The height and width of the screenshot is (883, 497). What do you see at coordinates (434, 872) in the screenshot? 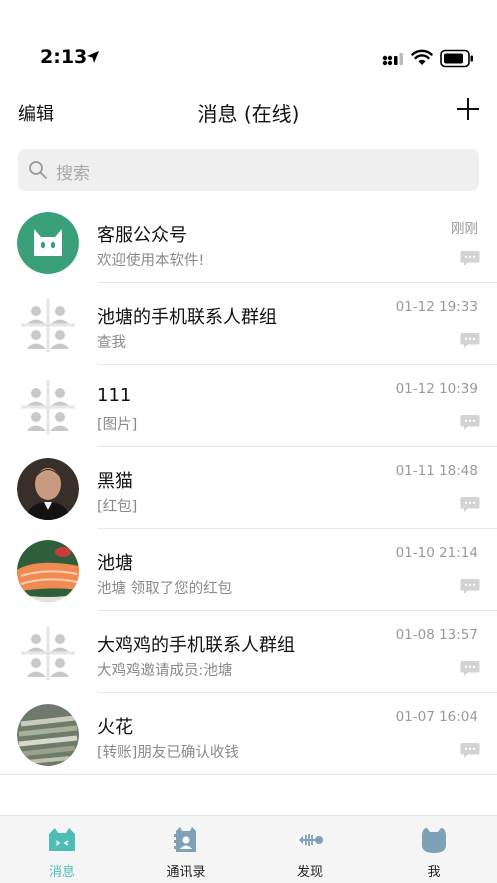
I see `tab-label: 我` at bounding box center [434, 872].